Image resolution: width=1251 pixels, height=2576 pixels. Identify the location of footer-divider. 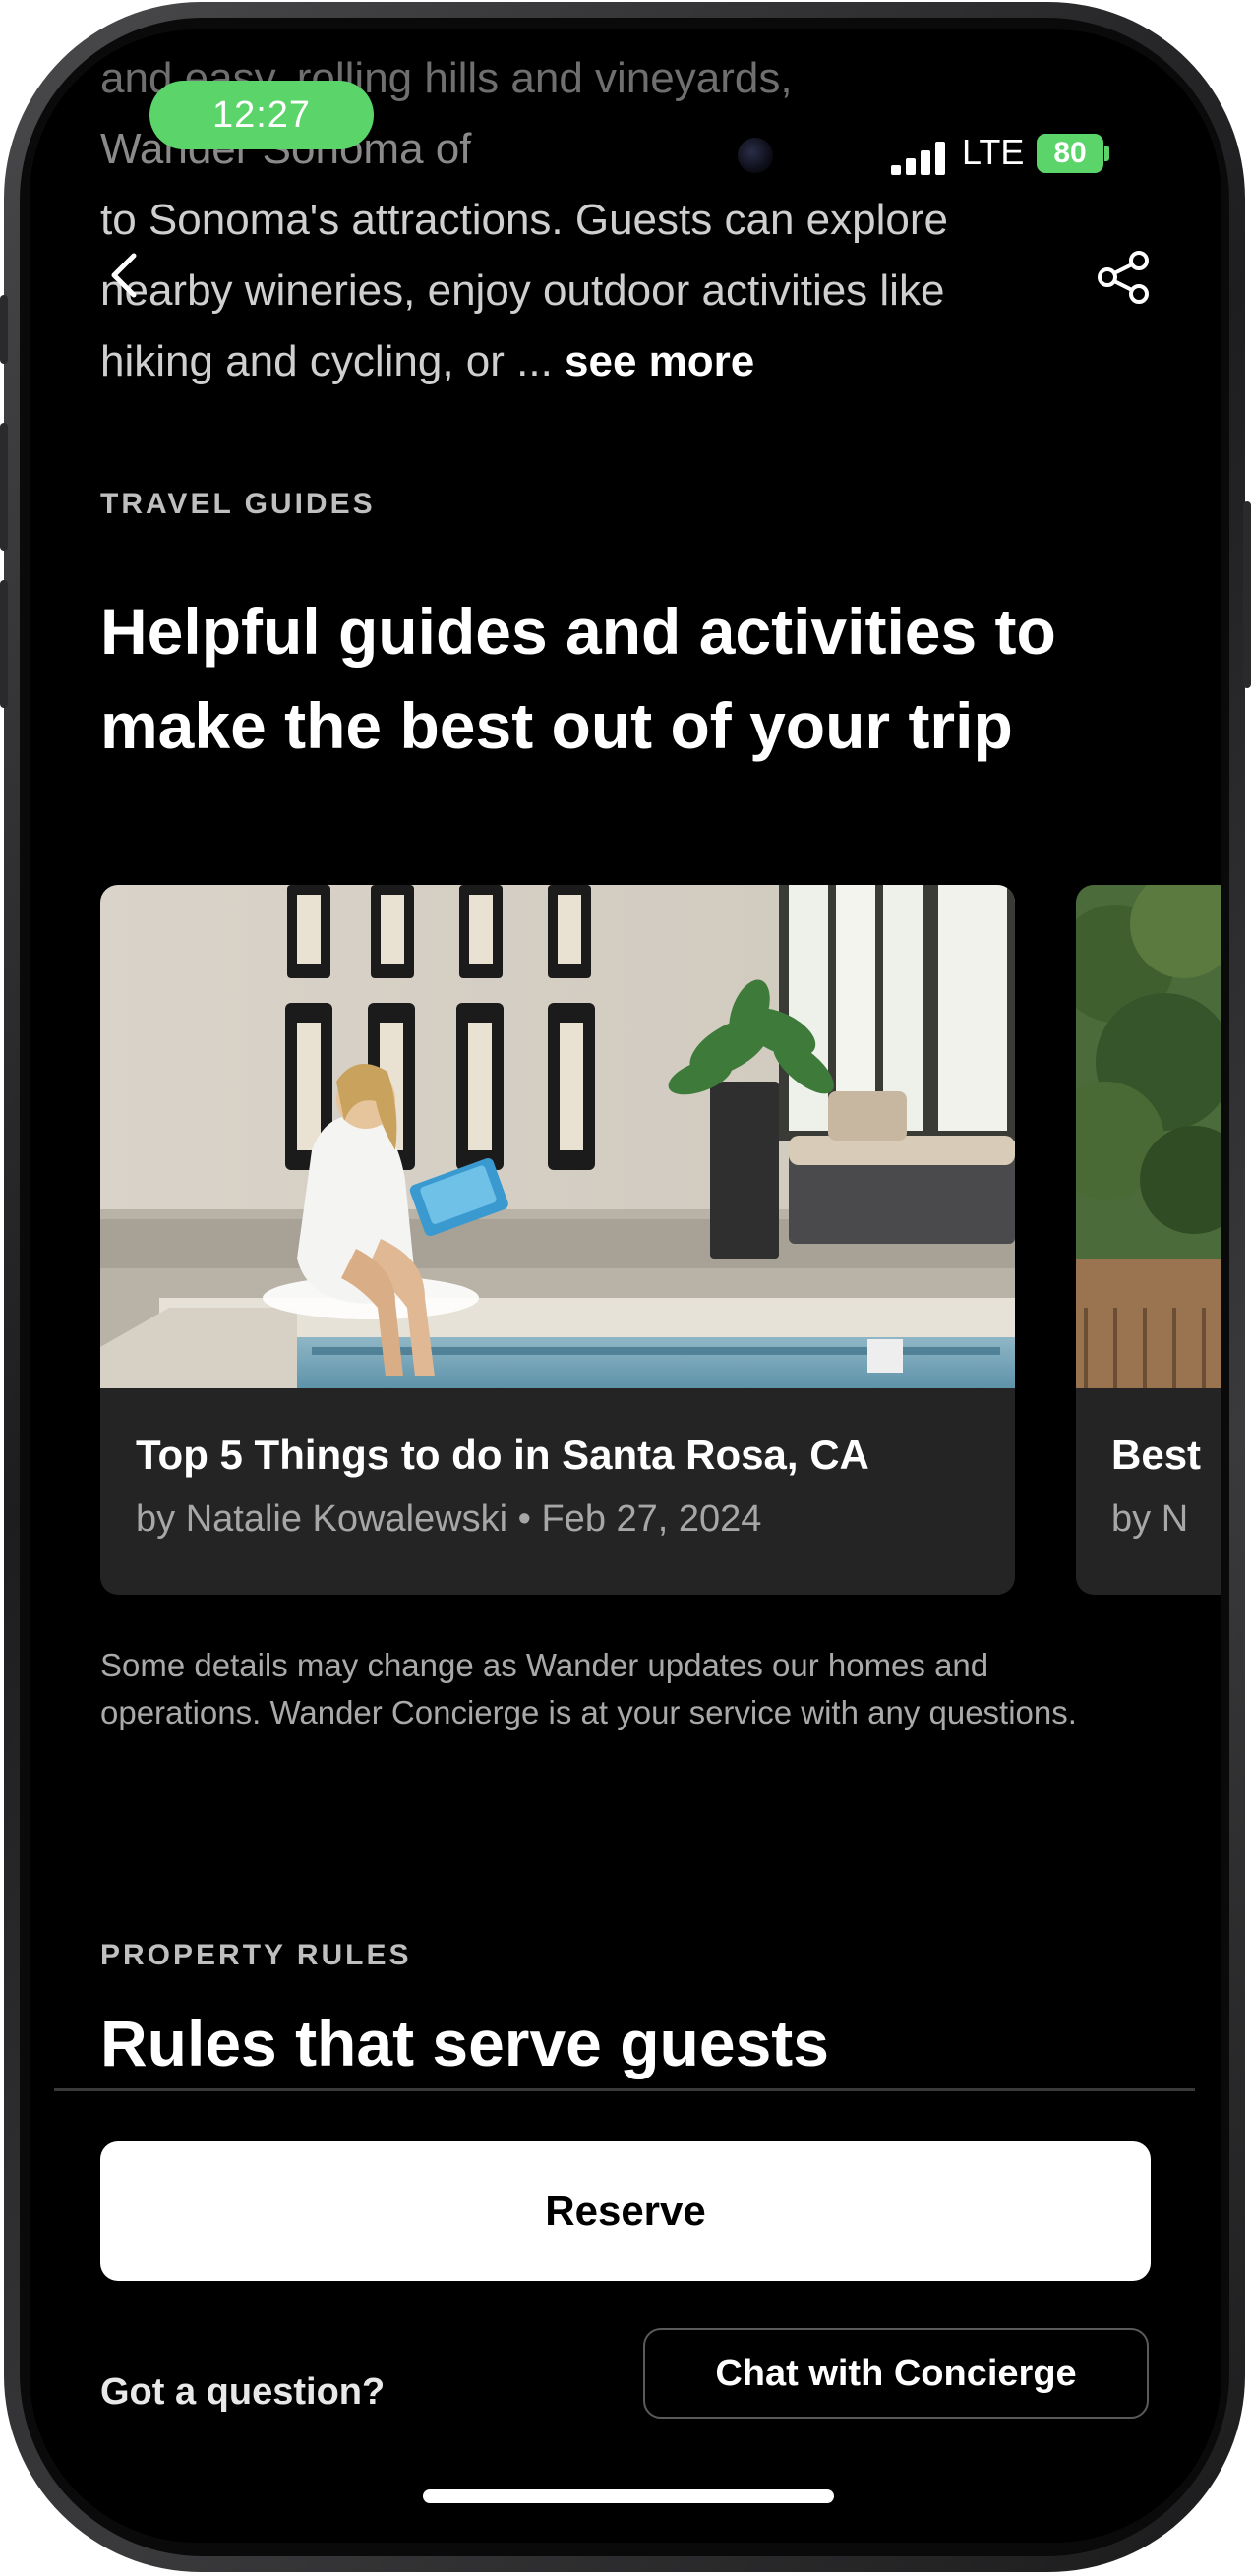
(624, 2089).